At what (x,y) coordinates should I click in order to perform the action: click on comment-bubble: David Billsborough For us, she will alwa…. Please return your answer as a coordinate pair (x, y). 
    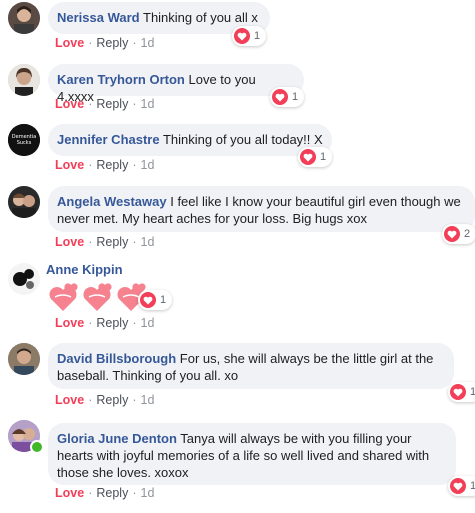
    Looking at the image, I should click on (251, 366).